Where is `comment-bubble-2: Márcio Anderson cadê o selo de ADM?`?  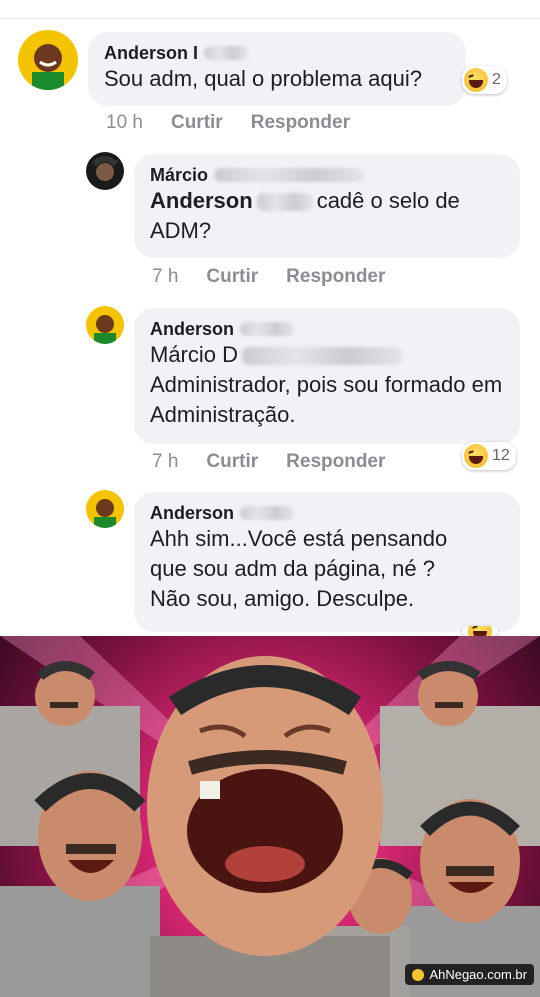
comment-bubble-2: Márcio Anderson cadê o selo de ADM? is located at coordinates (327, 206).